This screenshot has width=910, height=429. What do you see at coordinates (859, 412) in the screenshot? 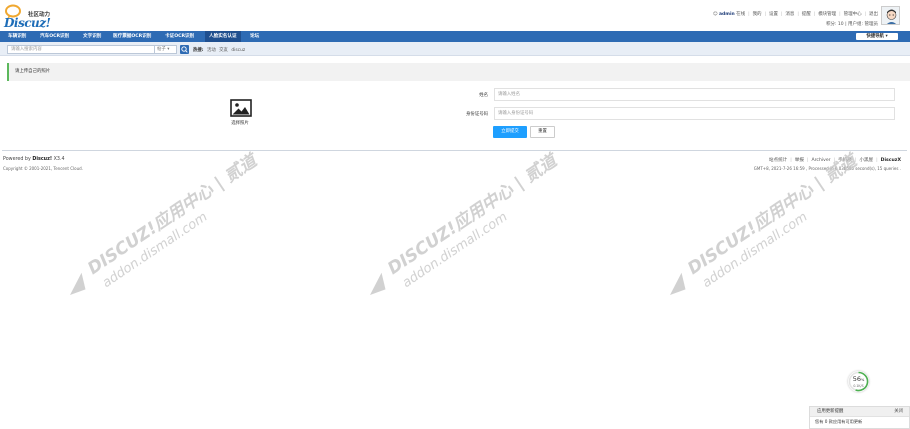
I see `update-panel-header: 应用更新提醒 关闭` at bounding box center [859, 412].